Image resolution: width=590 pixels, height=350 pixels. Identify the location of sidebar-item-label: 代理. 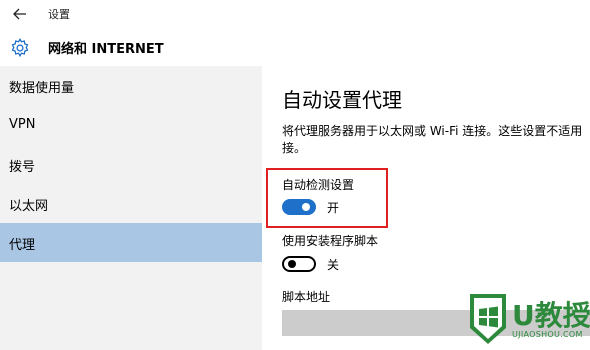
(22, 245).